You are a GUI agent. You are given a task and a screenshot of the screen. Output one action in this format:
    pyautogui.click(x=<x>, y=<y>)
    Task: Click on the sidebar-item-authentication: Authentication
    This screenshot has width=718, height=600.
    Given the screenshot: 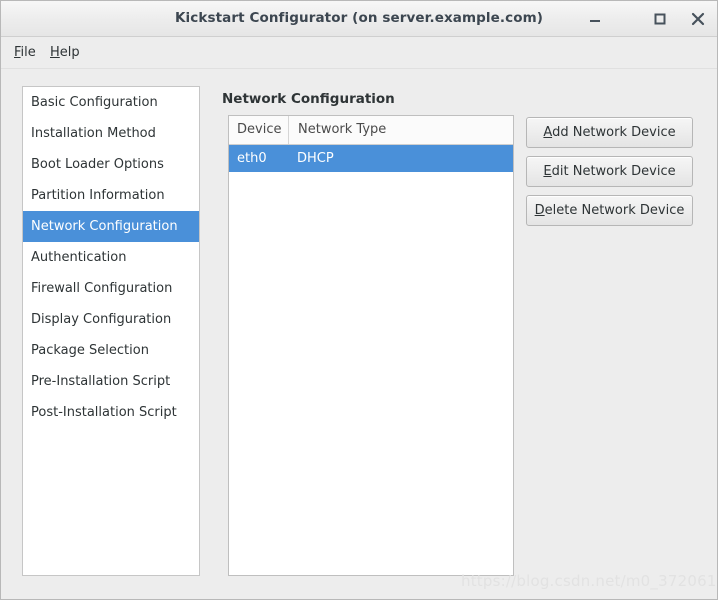 What is the action you would take?
    pyautogui.click(x=111, y=257)
    